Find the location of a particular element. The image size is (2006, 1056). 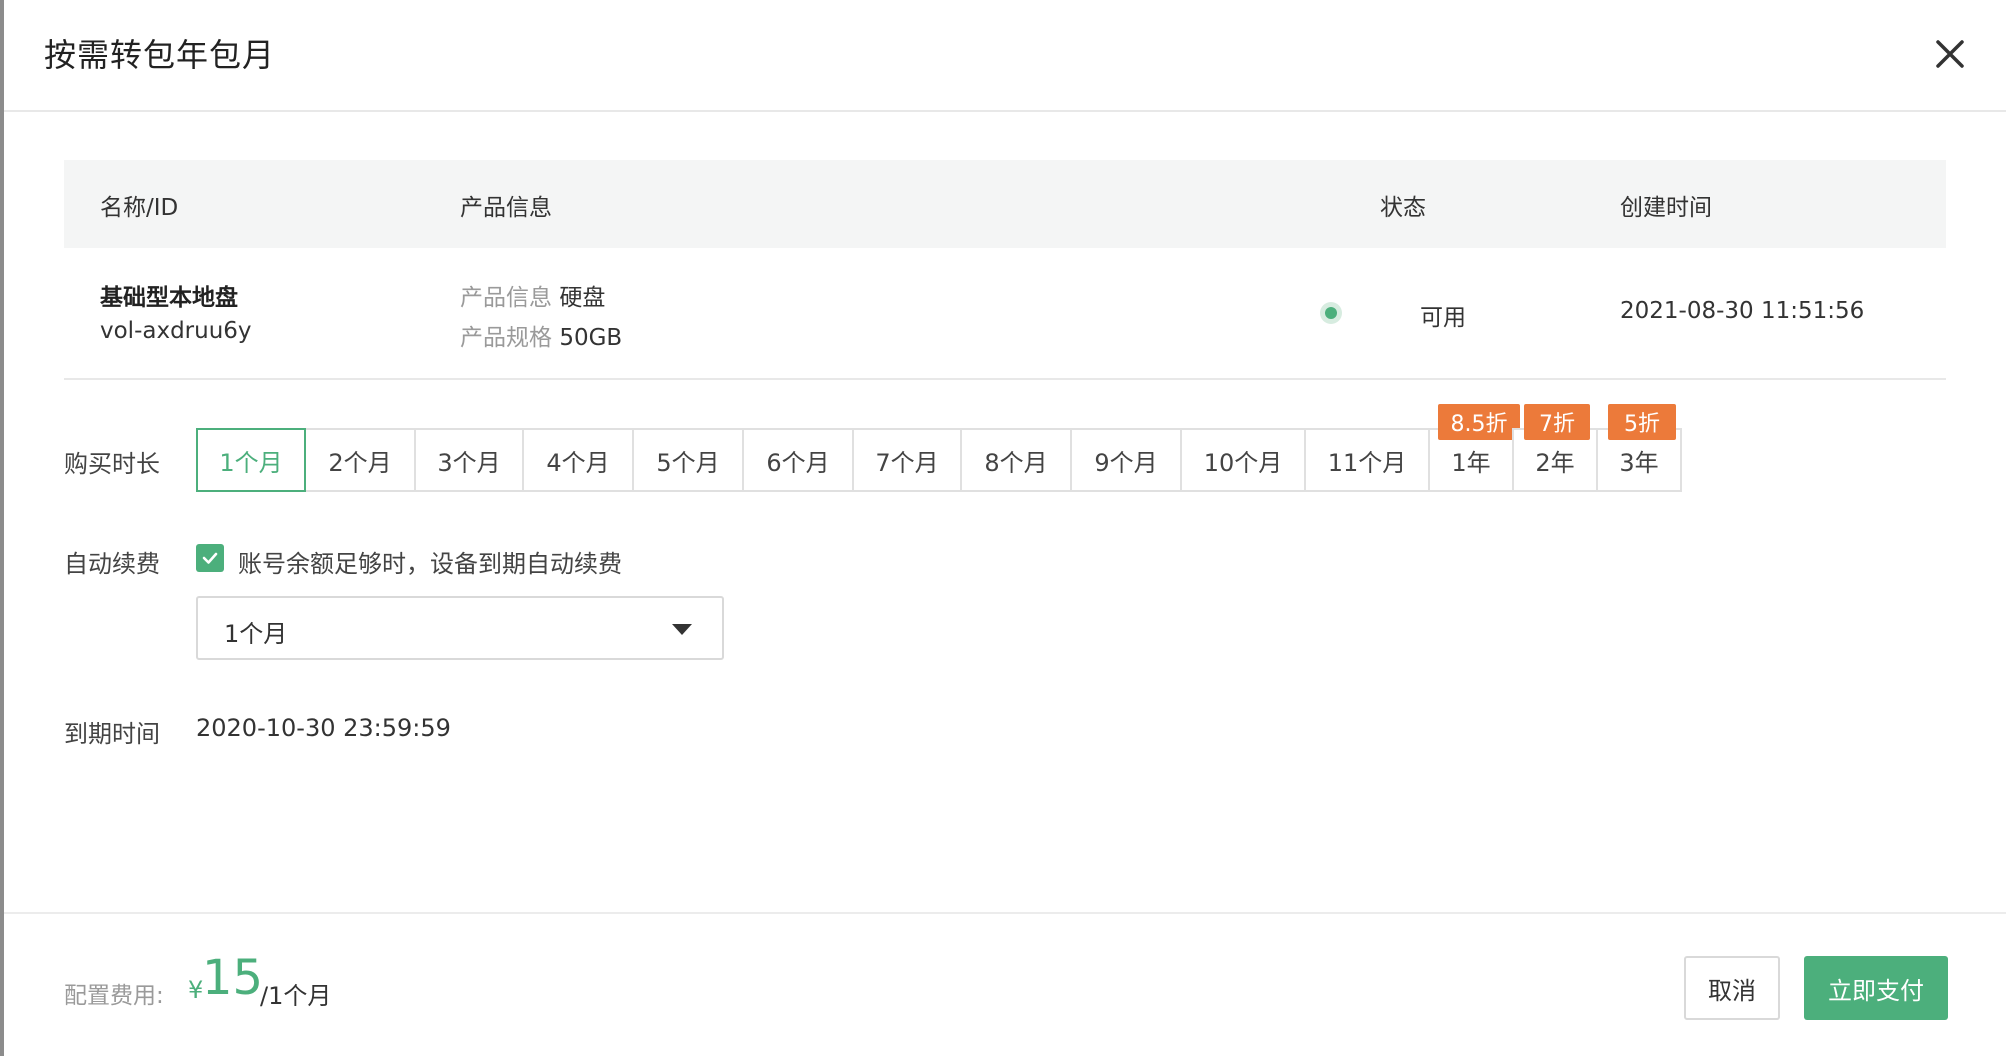

duration-option-label: 7个月 is located at coordinates (907, 462).